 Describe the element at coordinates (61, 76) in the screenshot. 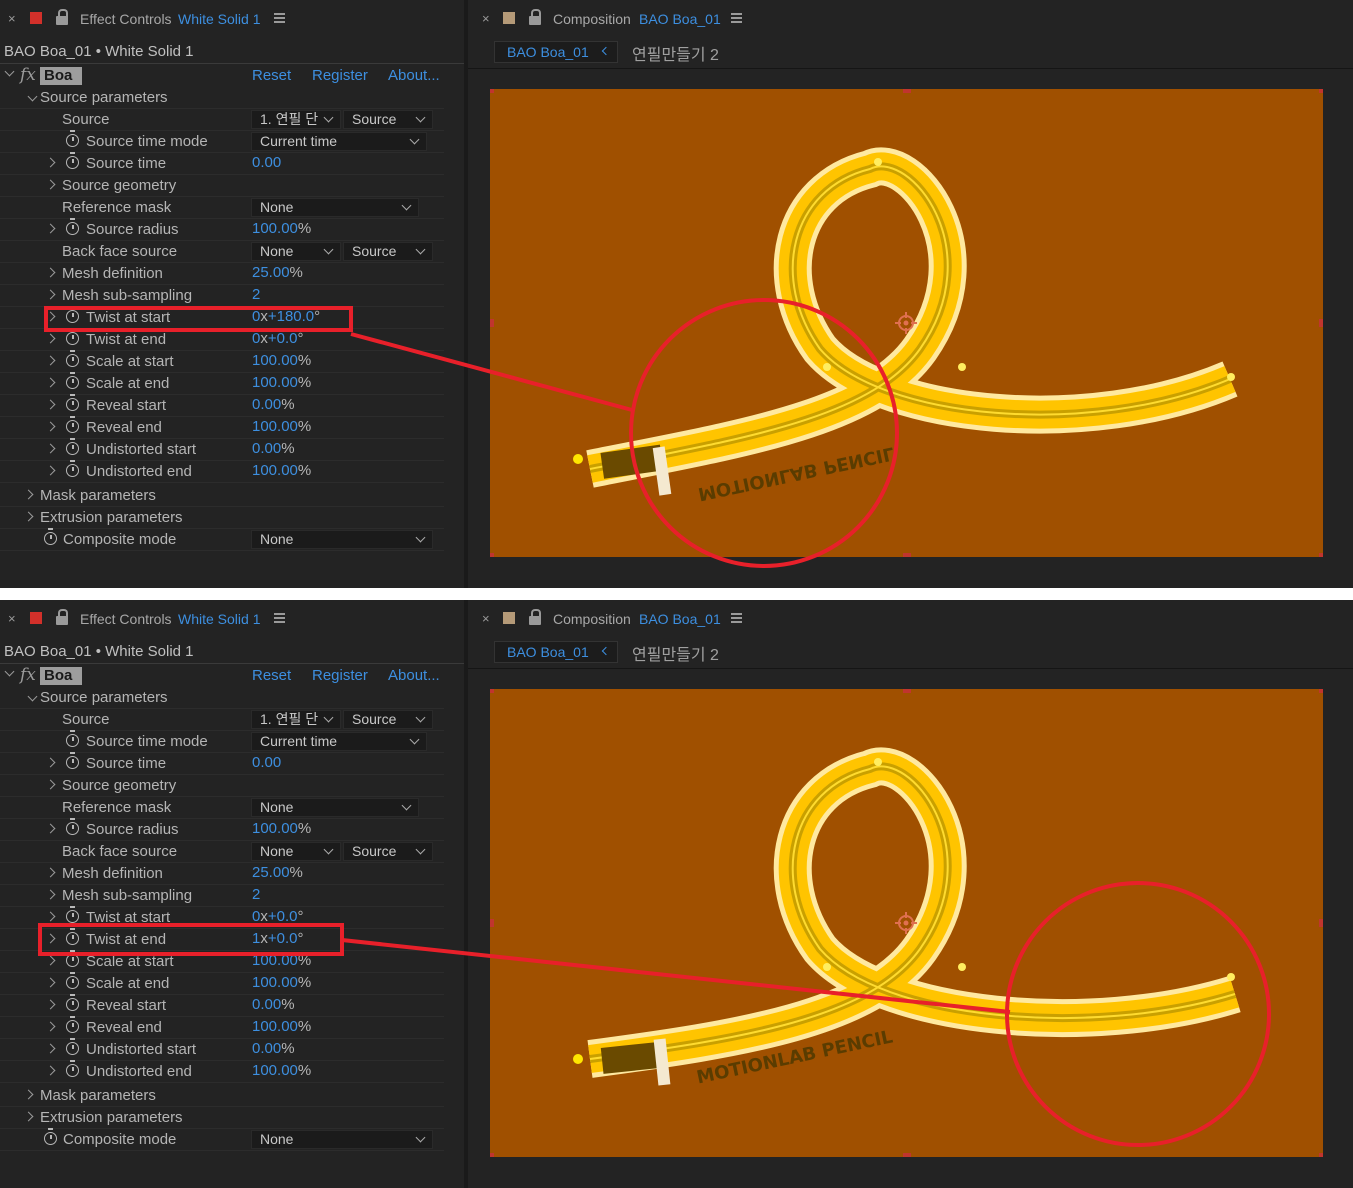

I see `effect-name: Boa` at that location.